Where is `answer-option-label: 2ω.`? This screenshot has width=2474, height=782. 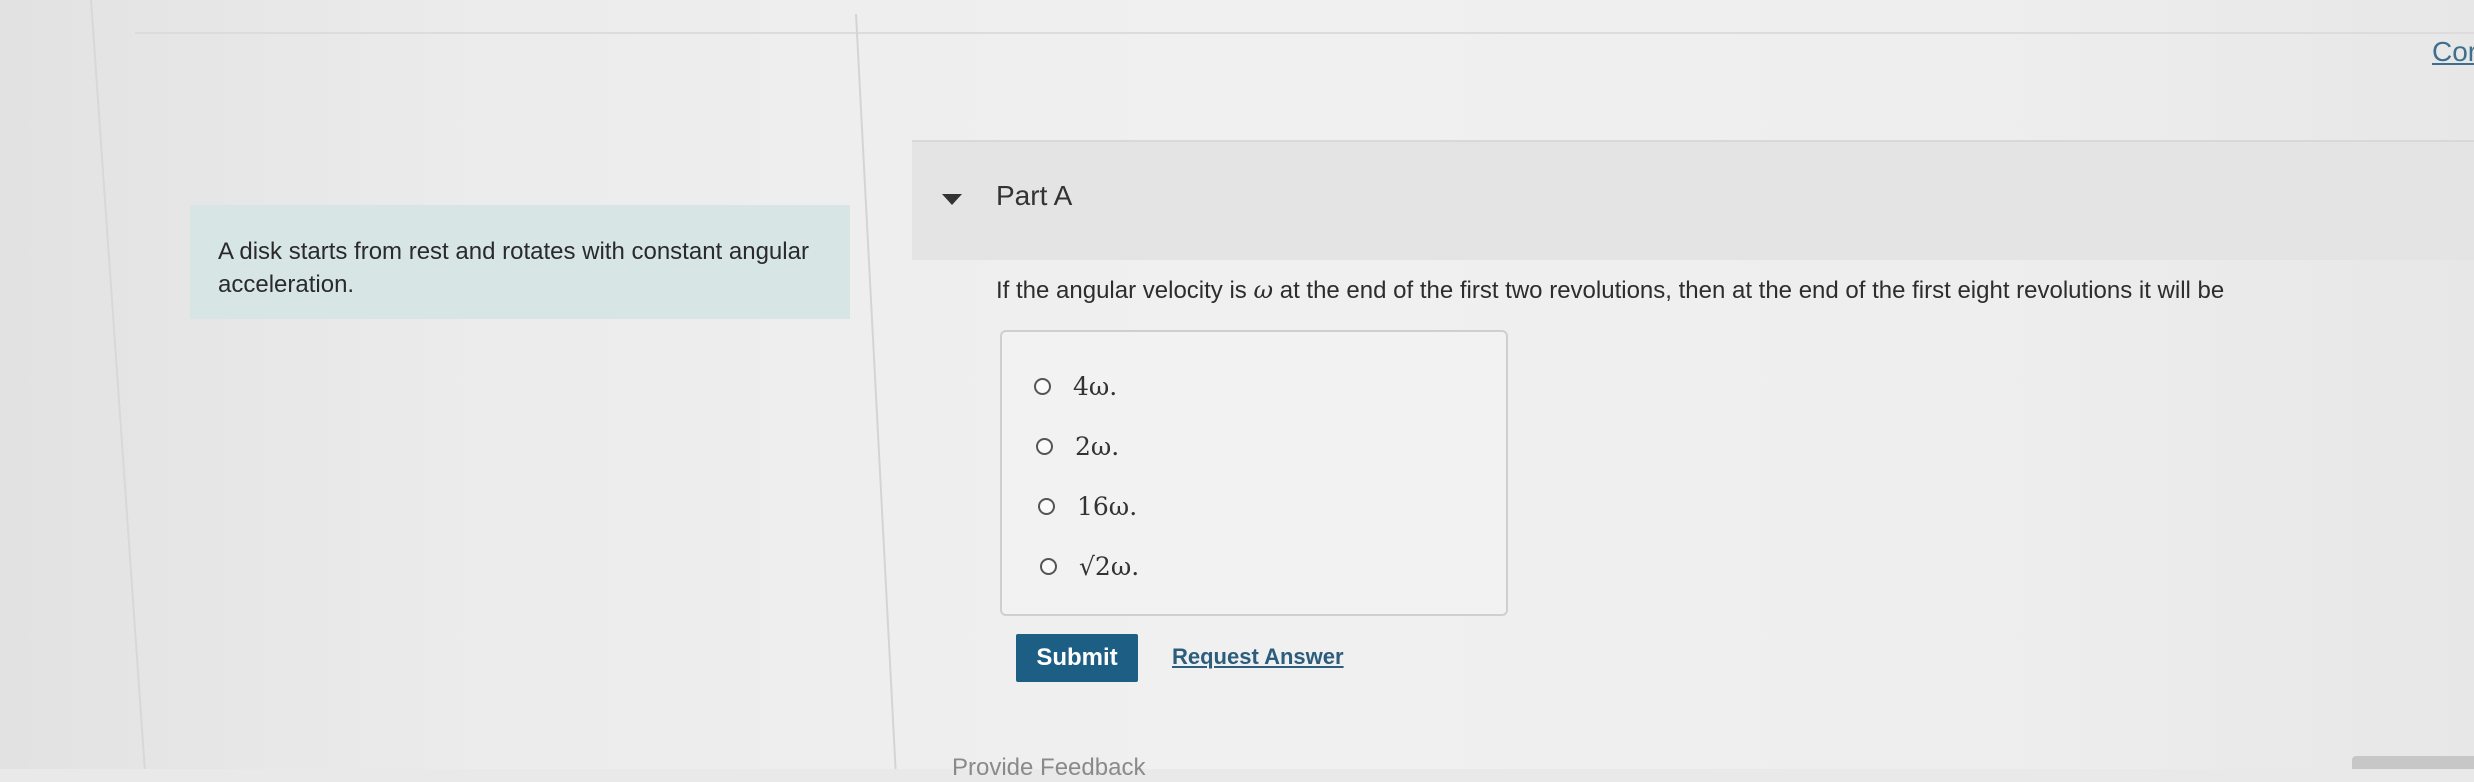
answer-option-label: 2ω. is located at coordinates (1097, 446).